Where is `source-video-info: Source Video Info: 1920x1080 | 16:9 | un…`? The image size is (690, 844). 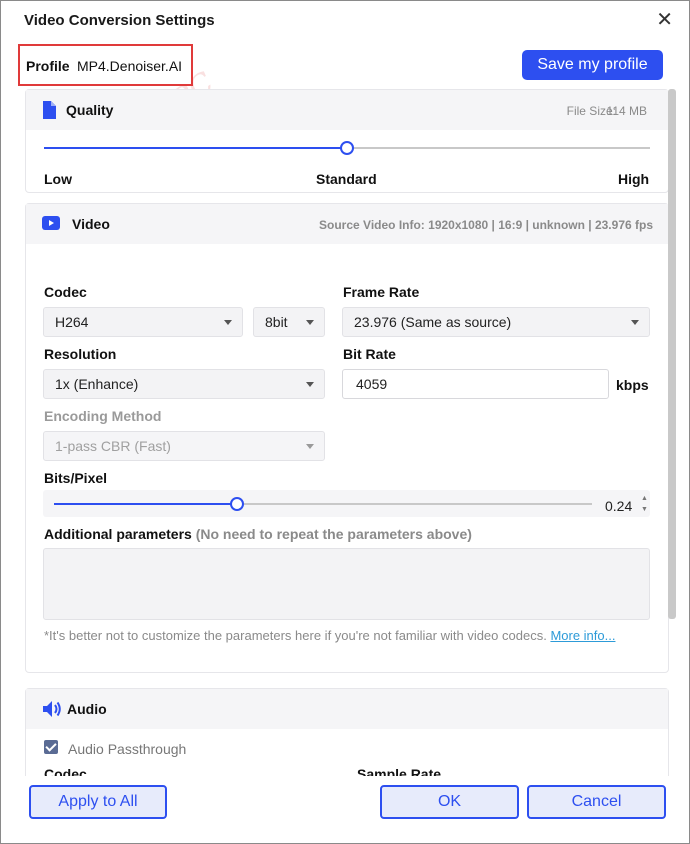 source-video-info: Source Video Info: 1920x1080 | 16:9 | un… is located at coordinates (486, 225).